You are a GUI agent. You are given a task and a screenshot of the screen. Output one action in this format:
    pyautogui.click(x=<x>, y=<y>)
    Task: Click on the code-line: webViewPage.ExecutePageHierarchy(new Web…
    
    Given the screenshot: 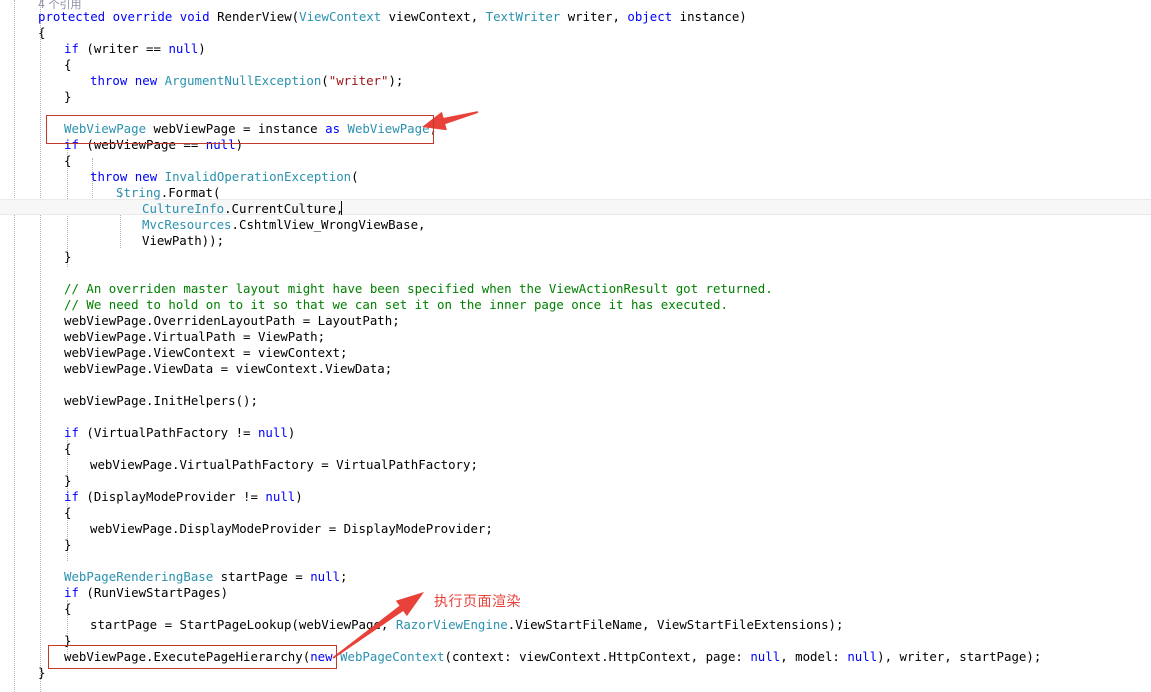 What is the action you would take?
    pyautogui.click(x=575, y=657)
    